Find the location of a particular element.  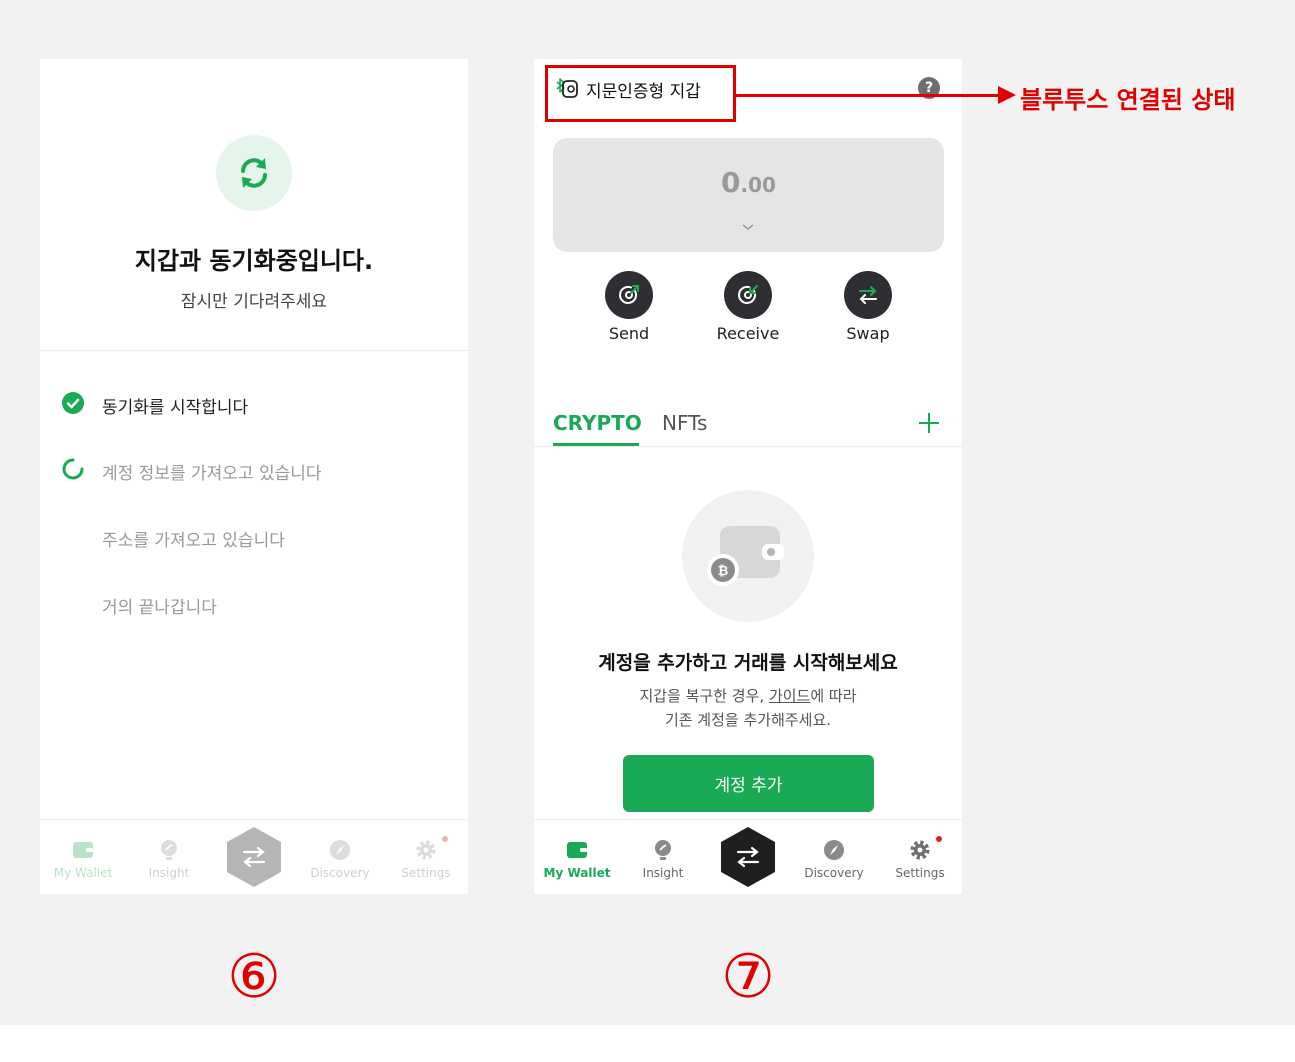

loading-spinner-icon is located at coordinates (73, 469).